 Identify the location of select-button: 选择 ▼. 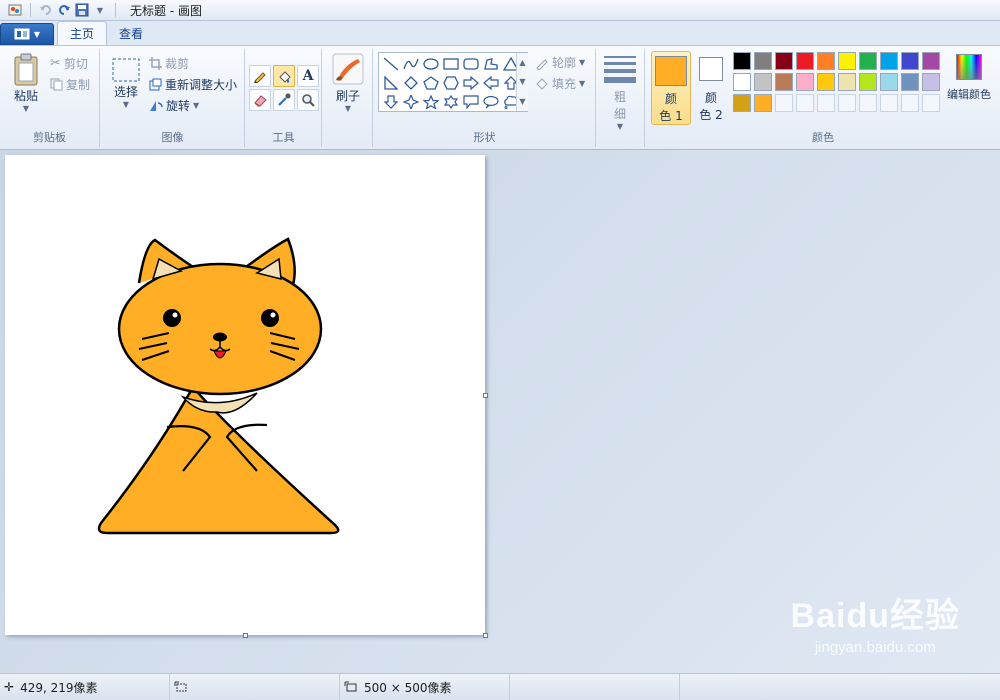
(126, 83).